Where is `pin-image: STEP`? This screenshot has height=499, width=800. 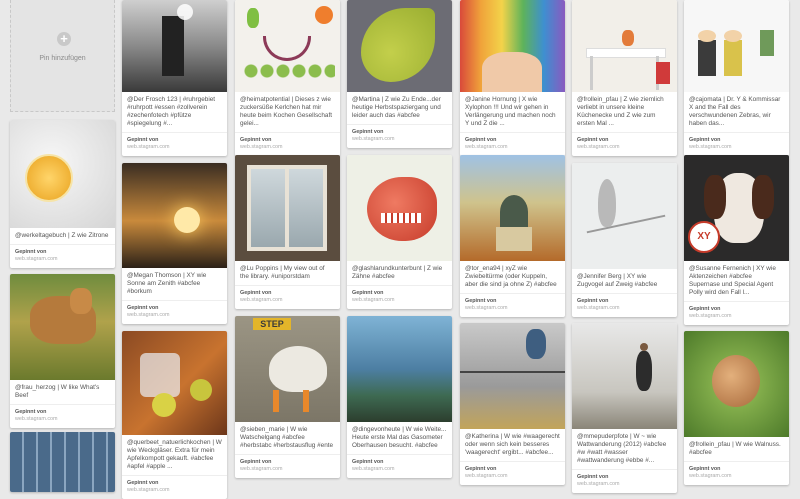
pin-image: STEP is located at coordinates (287, 369).